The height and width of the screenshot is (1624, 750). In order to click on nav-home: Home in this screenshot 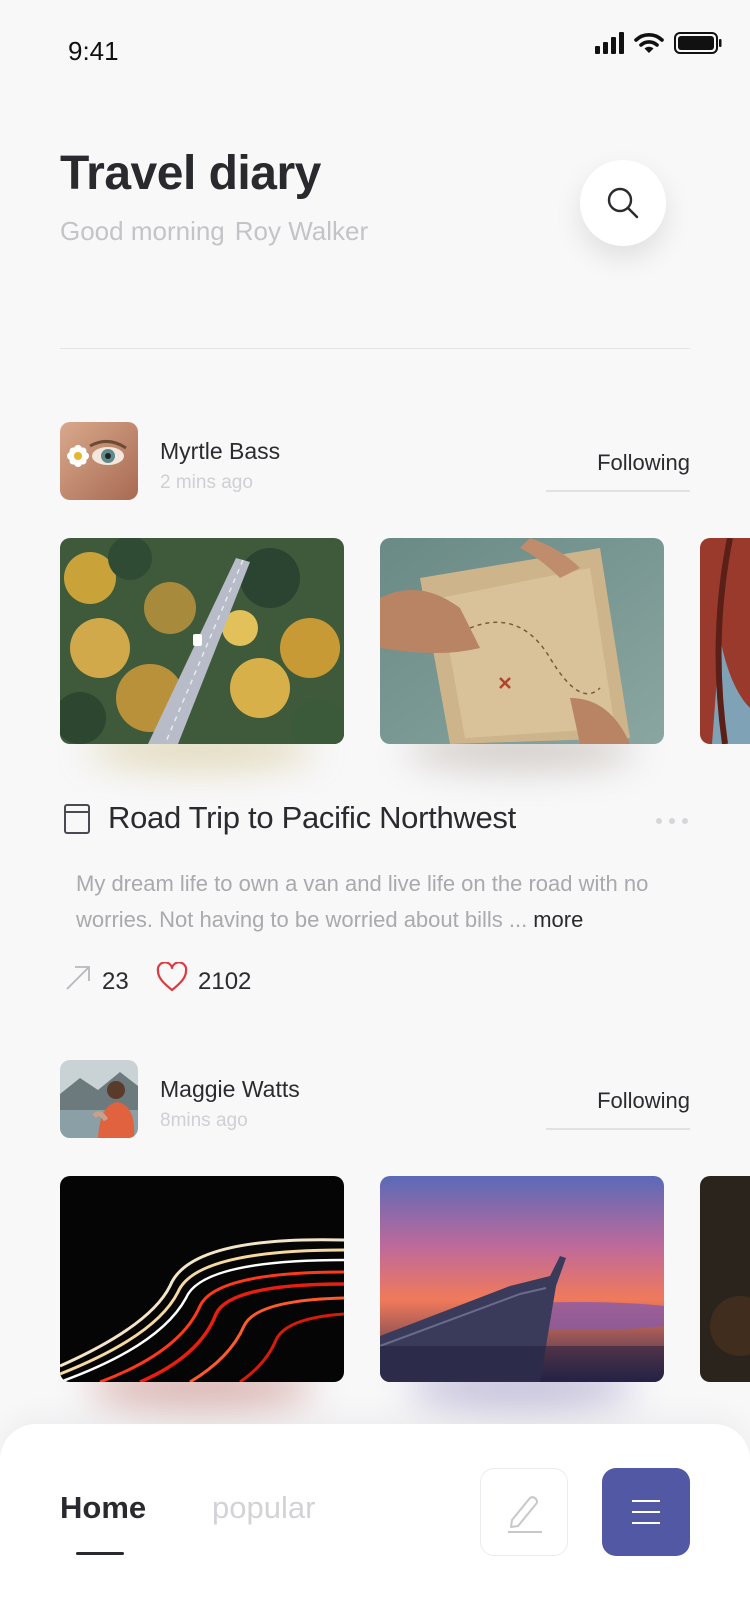, I will do `click(103, 1508)`.